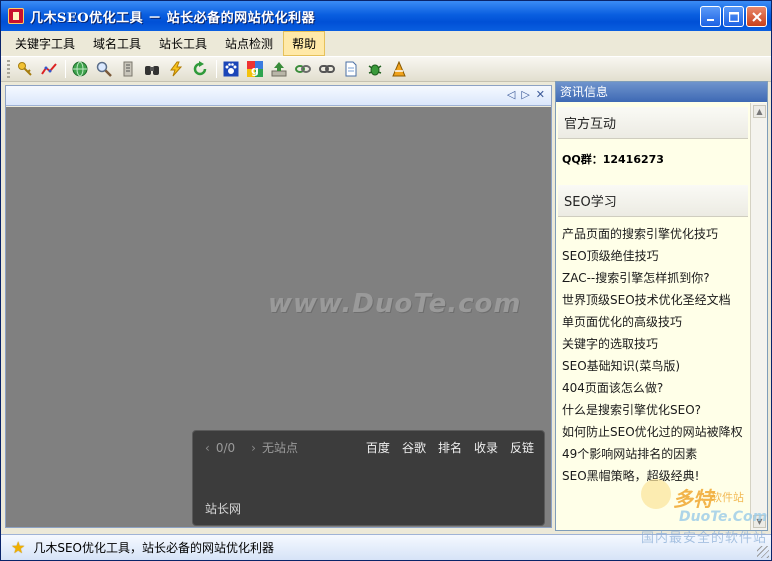 The image size is (772, 561). Describe the element at coordinates (653, 256) in the screenshot. I see `seo-article-link: SEO顶级绝佳技巧` at that location.